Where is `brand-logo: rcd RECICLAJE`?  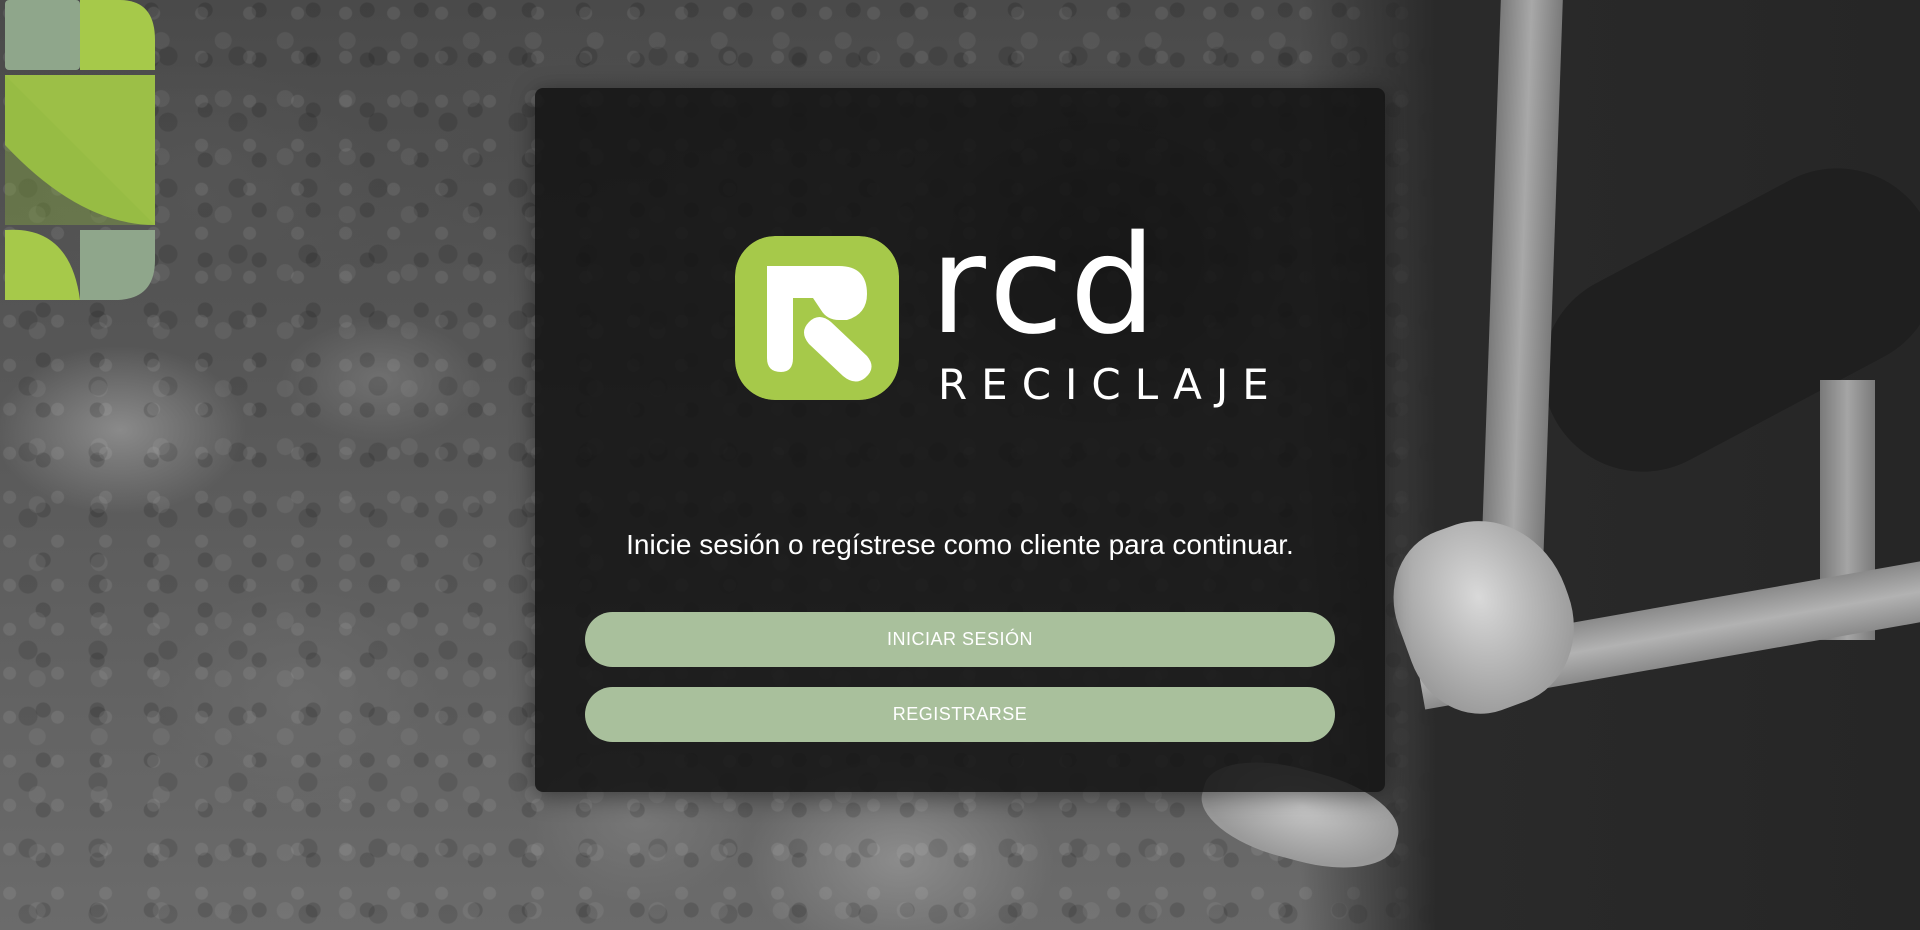 brand-logo: rcd RECICLAJE is located at coordinates (1002, 317).